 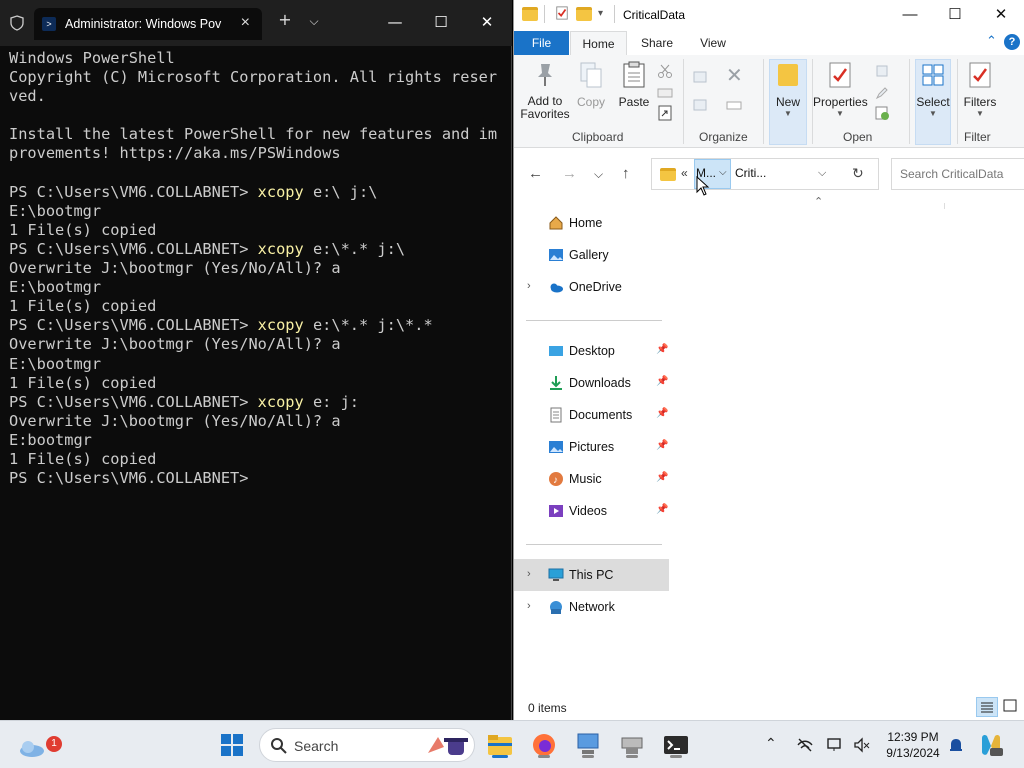 What do you see at coordinates (588, 745) in the screenshot?
I see `taskbar-remote-desktop` at bounding box center [588, 745].